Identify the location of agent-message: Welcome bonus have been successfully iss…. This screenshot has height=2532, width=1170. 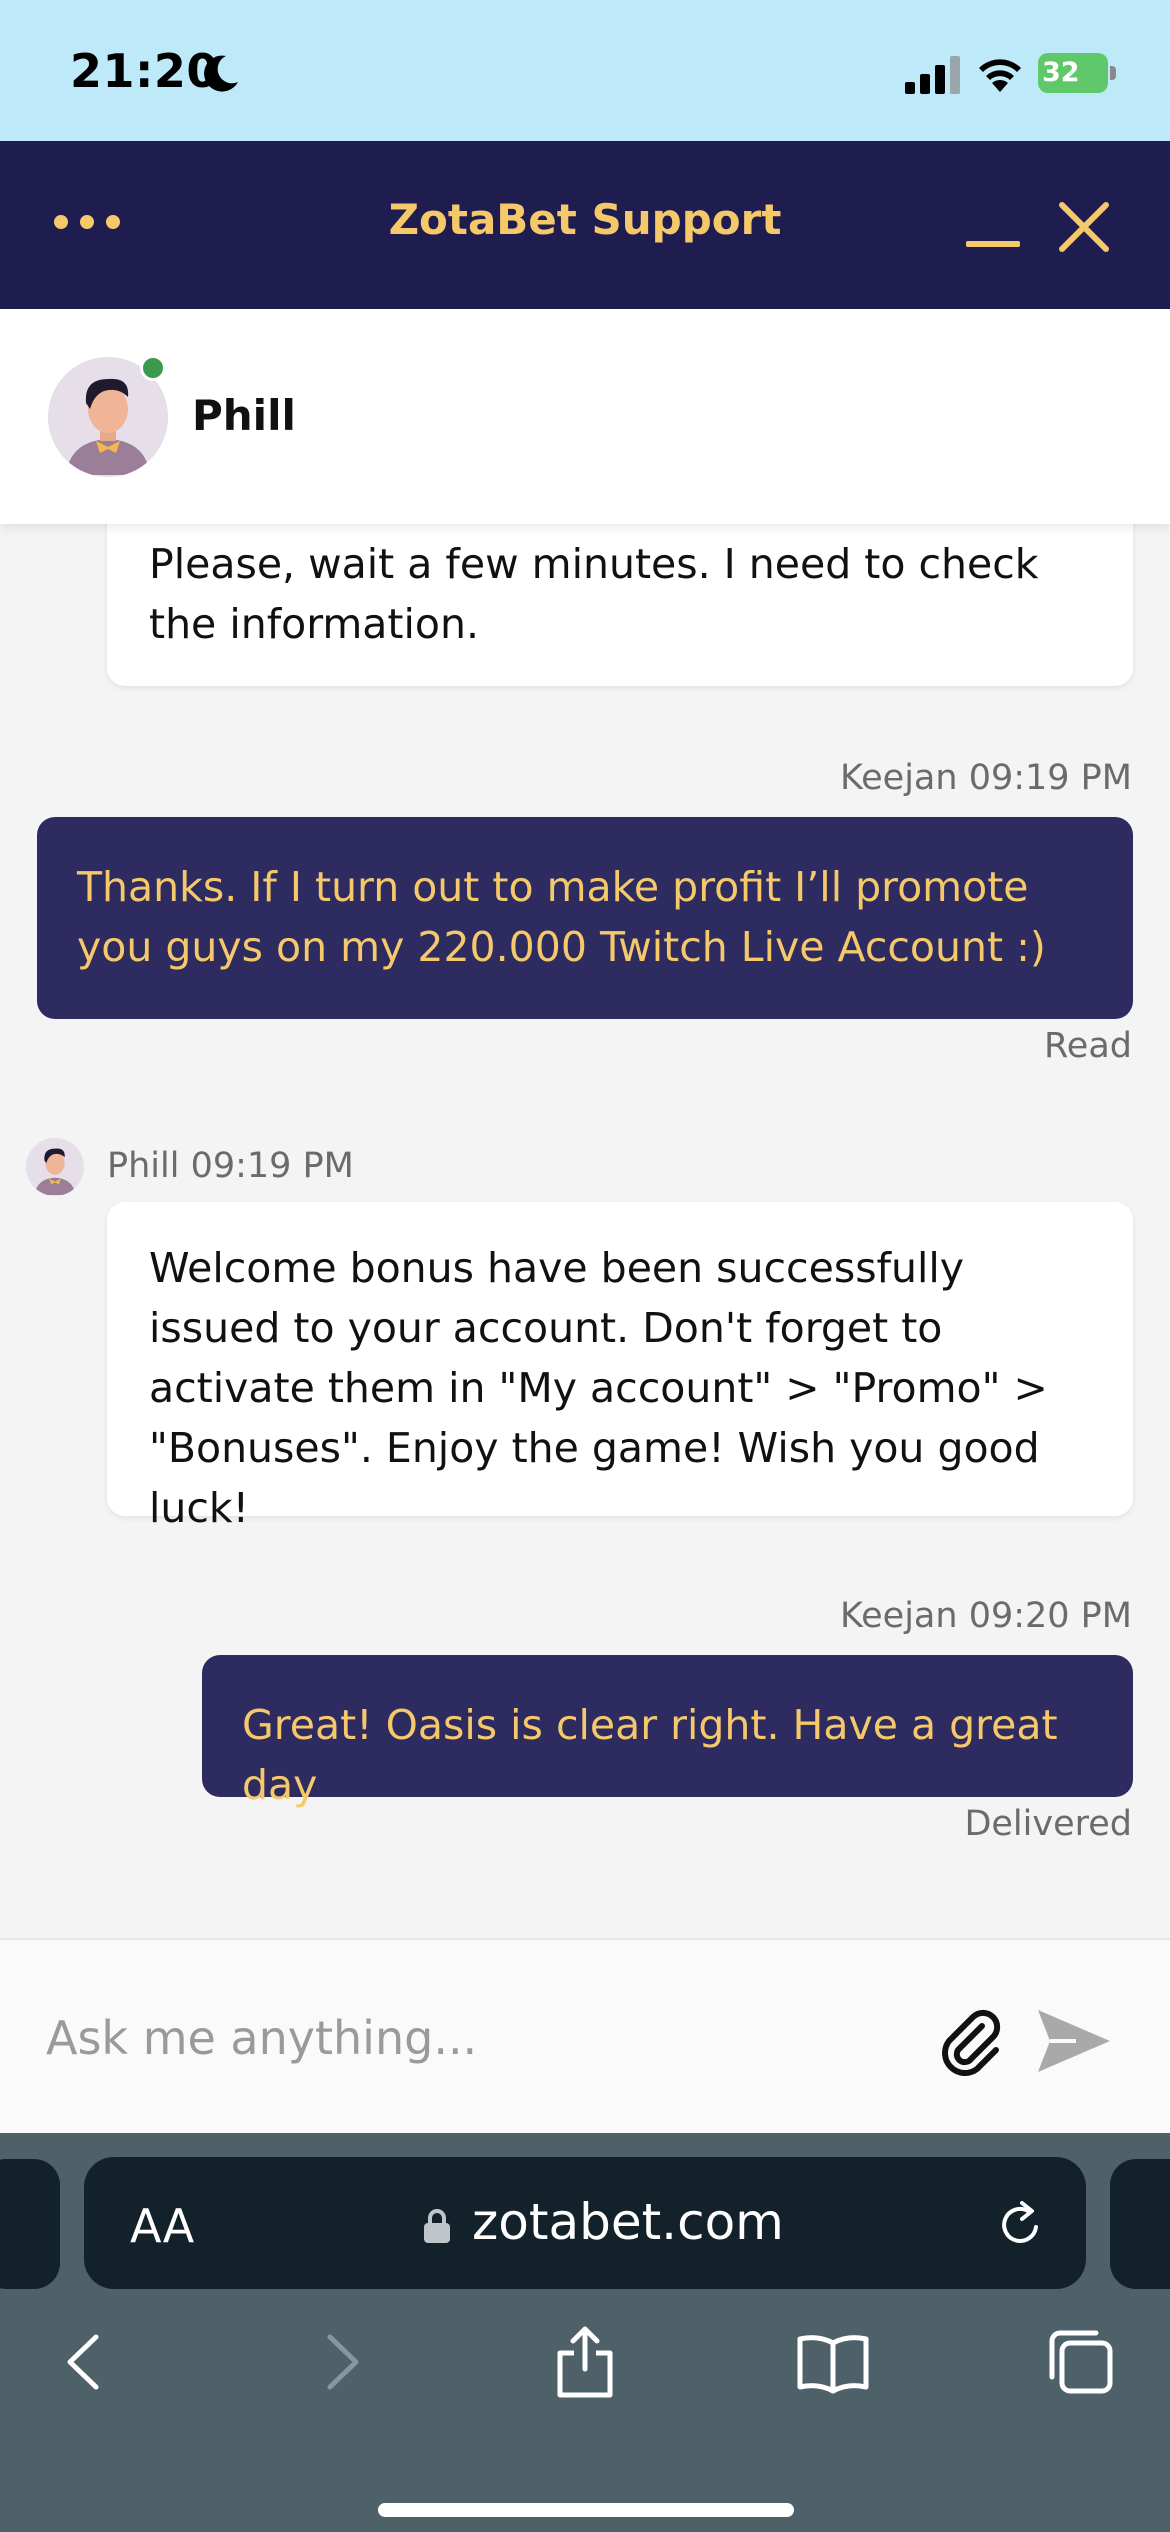
(620, 1367).